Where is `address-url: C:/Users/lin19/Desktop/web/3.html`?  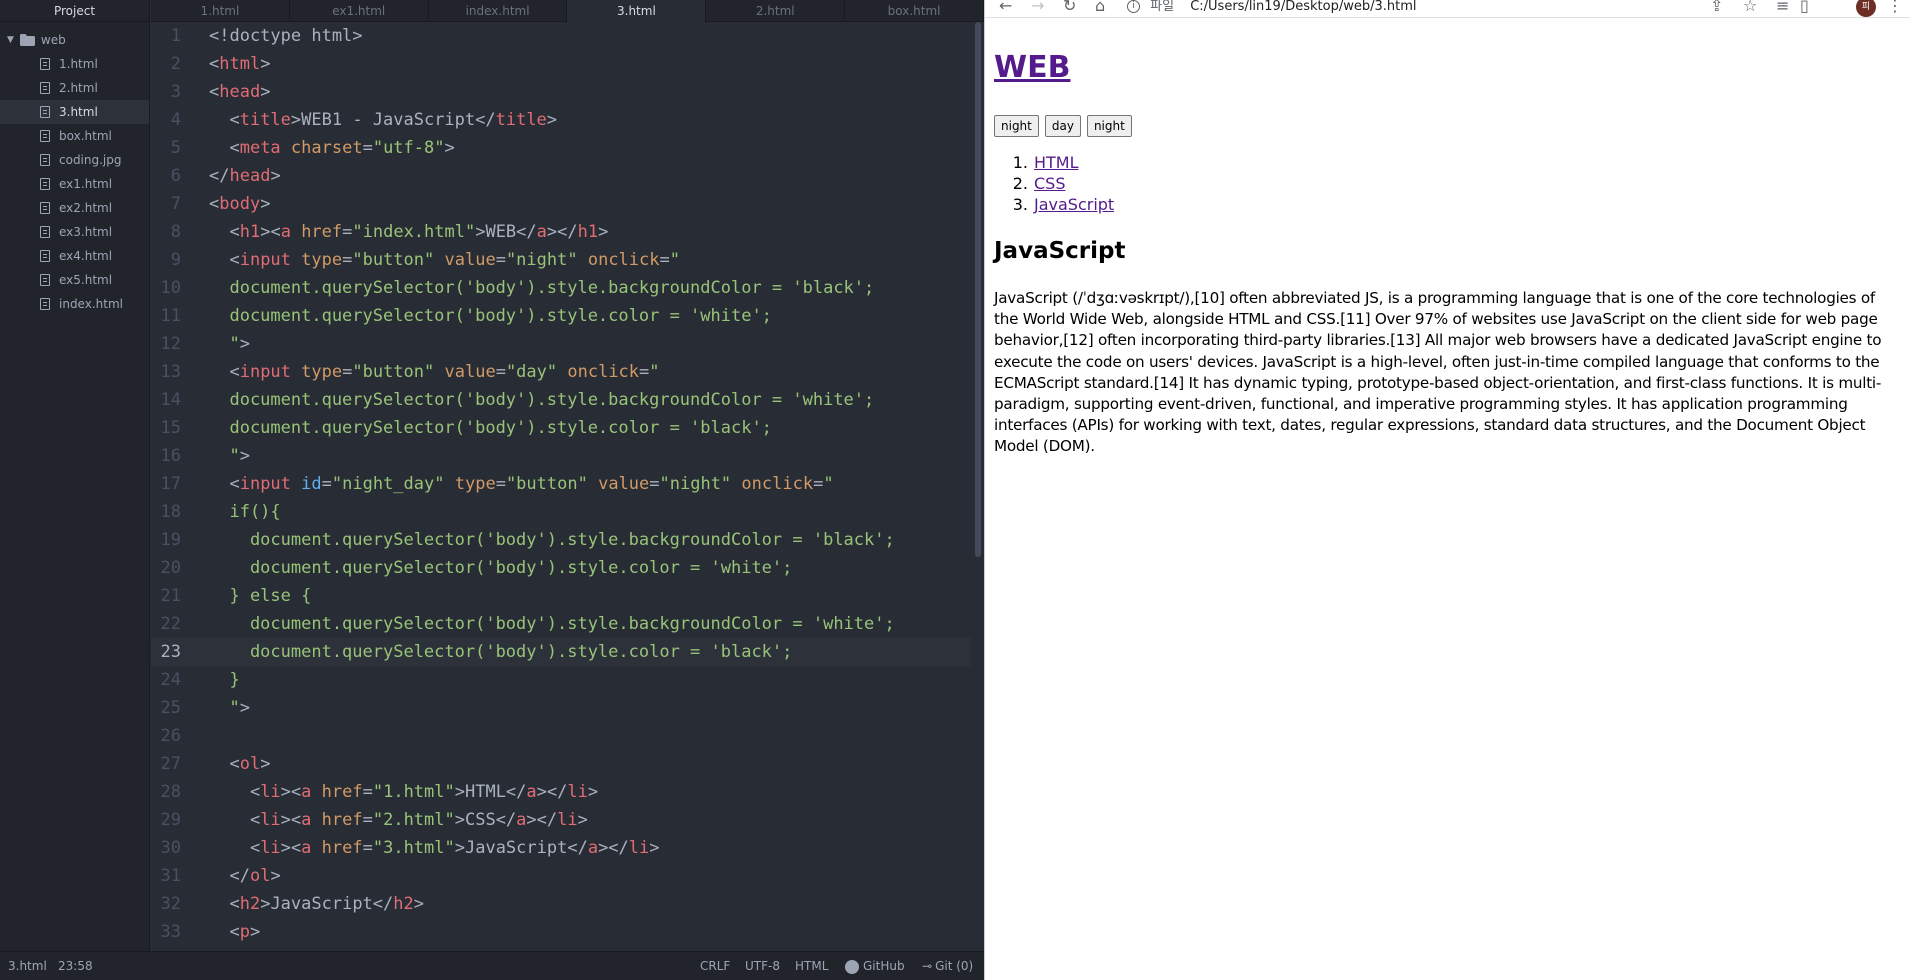 address-url: C:/Users/lin19/Desktop/web/3.html is located at coordinates (1303, 7).